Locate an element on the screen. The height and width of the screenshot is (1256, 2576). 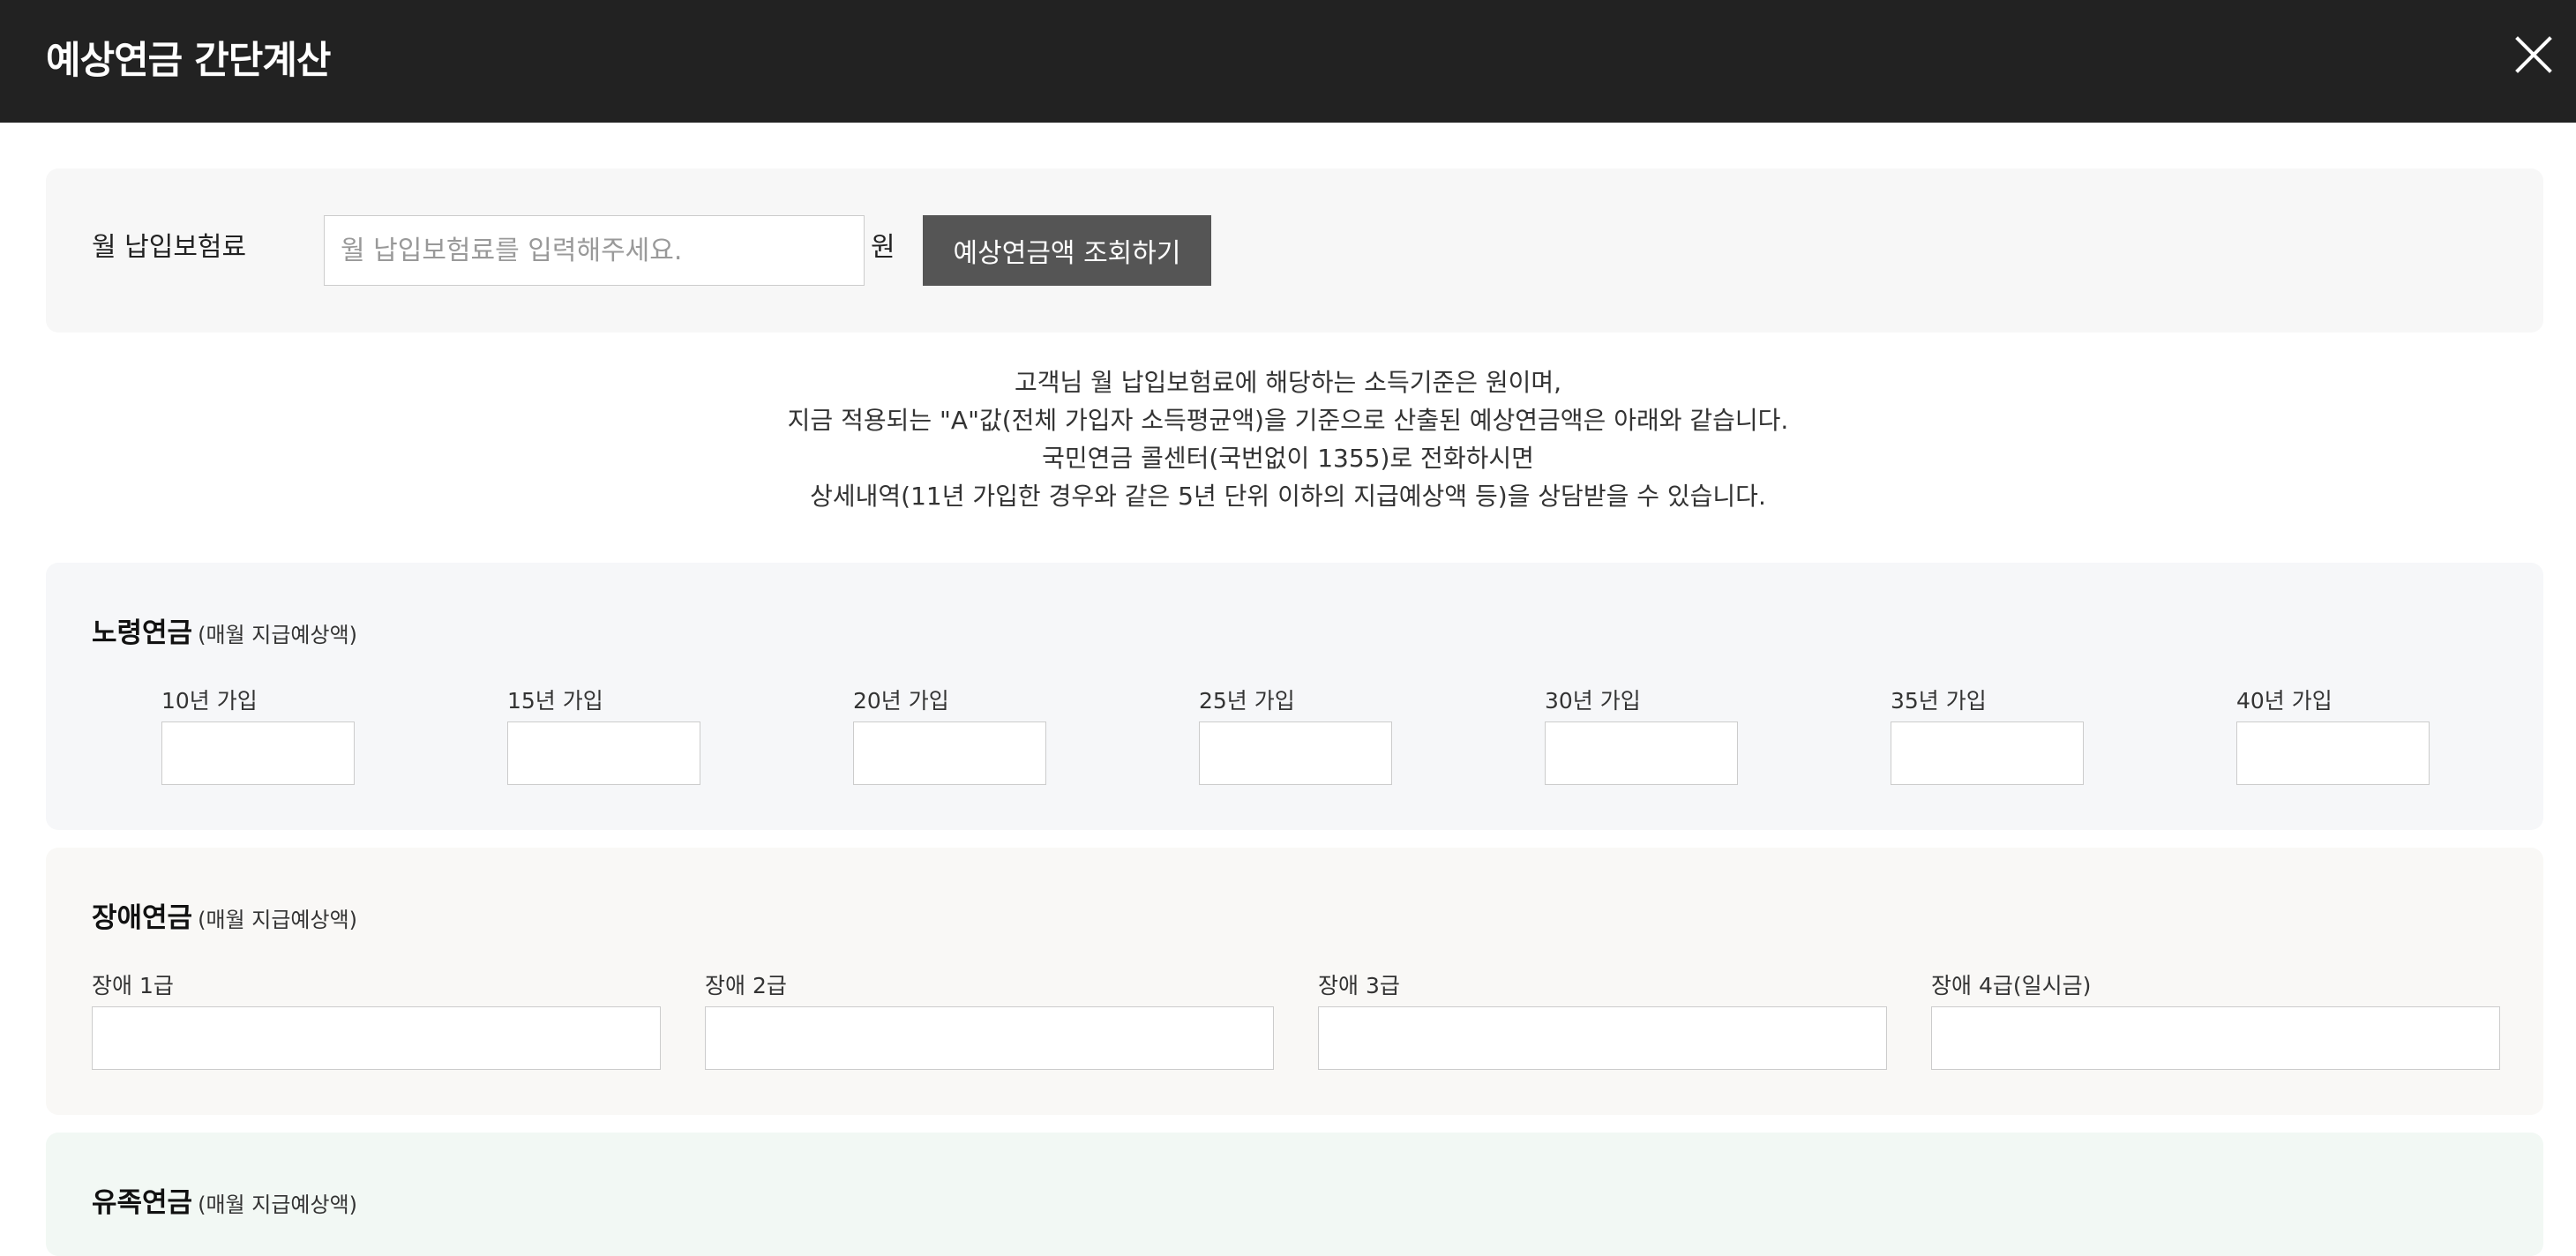
section-title-main: 유족연금 is located at coordinates (142, 1203).